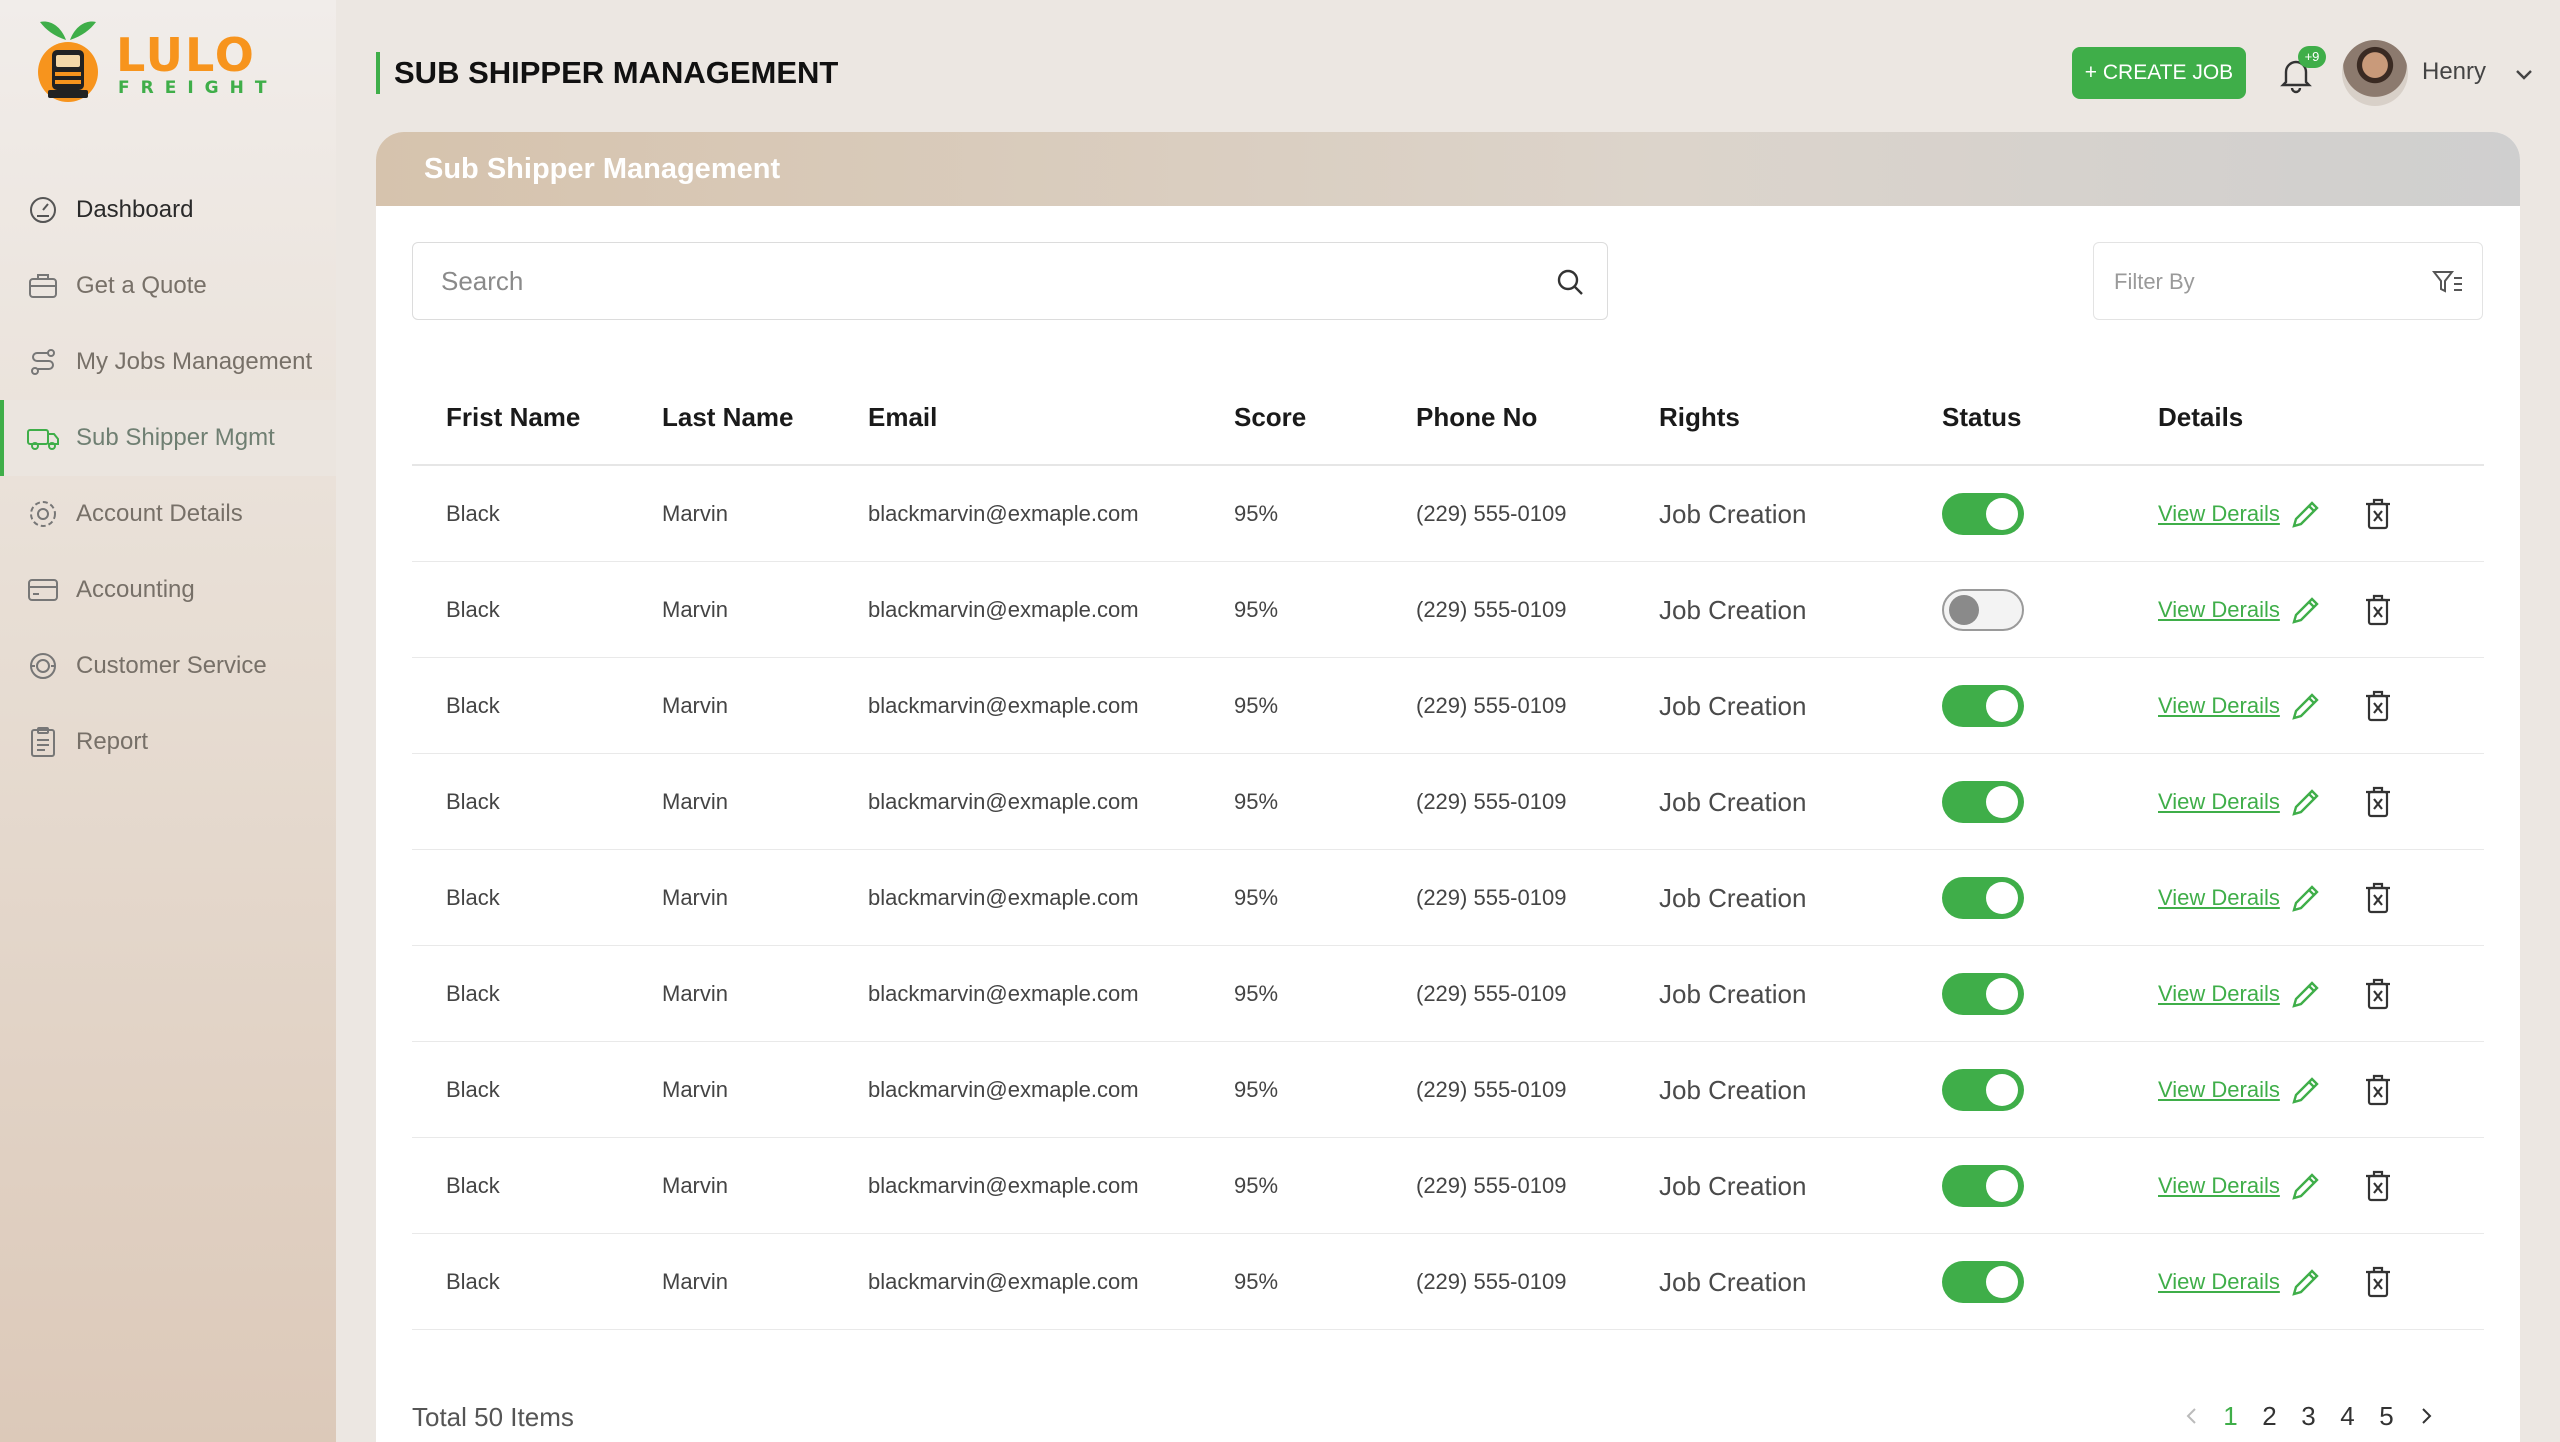 The width and height of the screenshot is (2560, 1442). What do you see at coordinates (198, 88) in the screenshot?
I see `brand-tagline: FREIGHT` at bounding box center [198, 88].